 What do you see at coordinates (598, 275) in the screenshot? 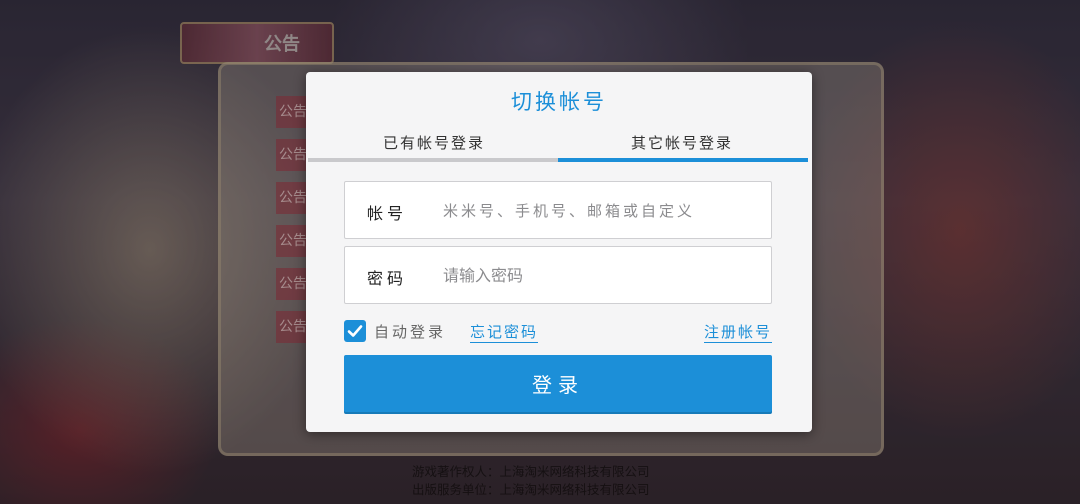
I see `password-input` at bounding box center [598, 275].